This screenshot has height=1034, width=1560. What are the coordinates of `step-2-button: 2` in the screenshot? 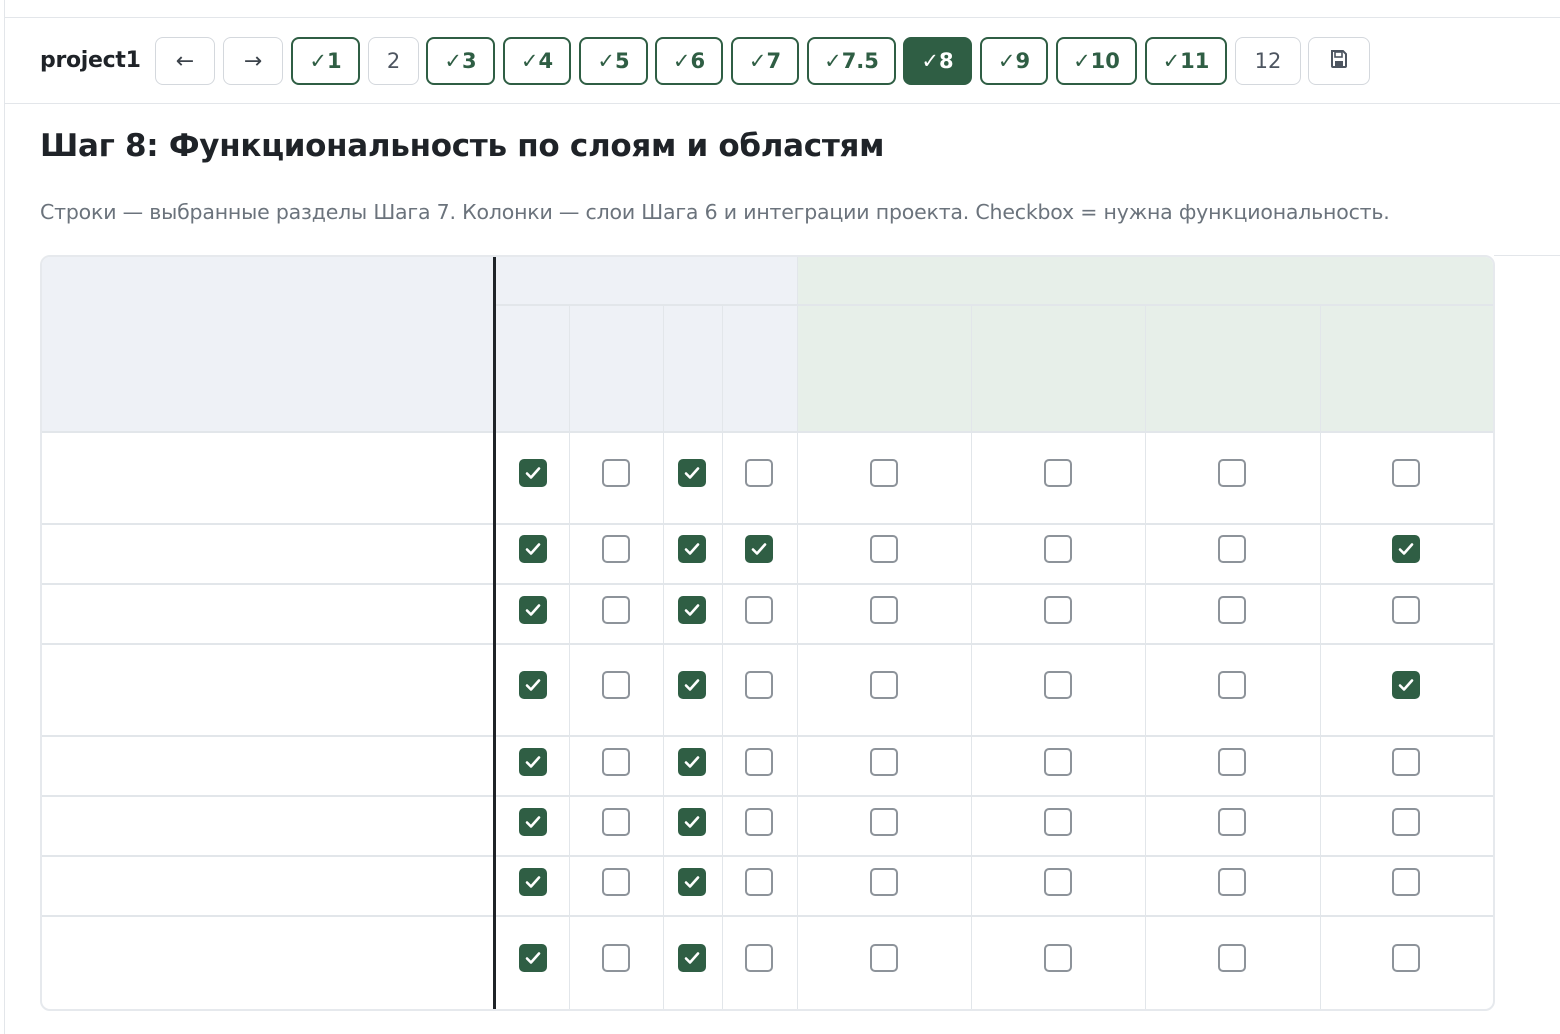 It's located at (393, 61).